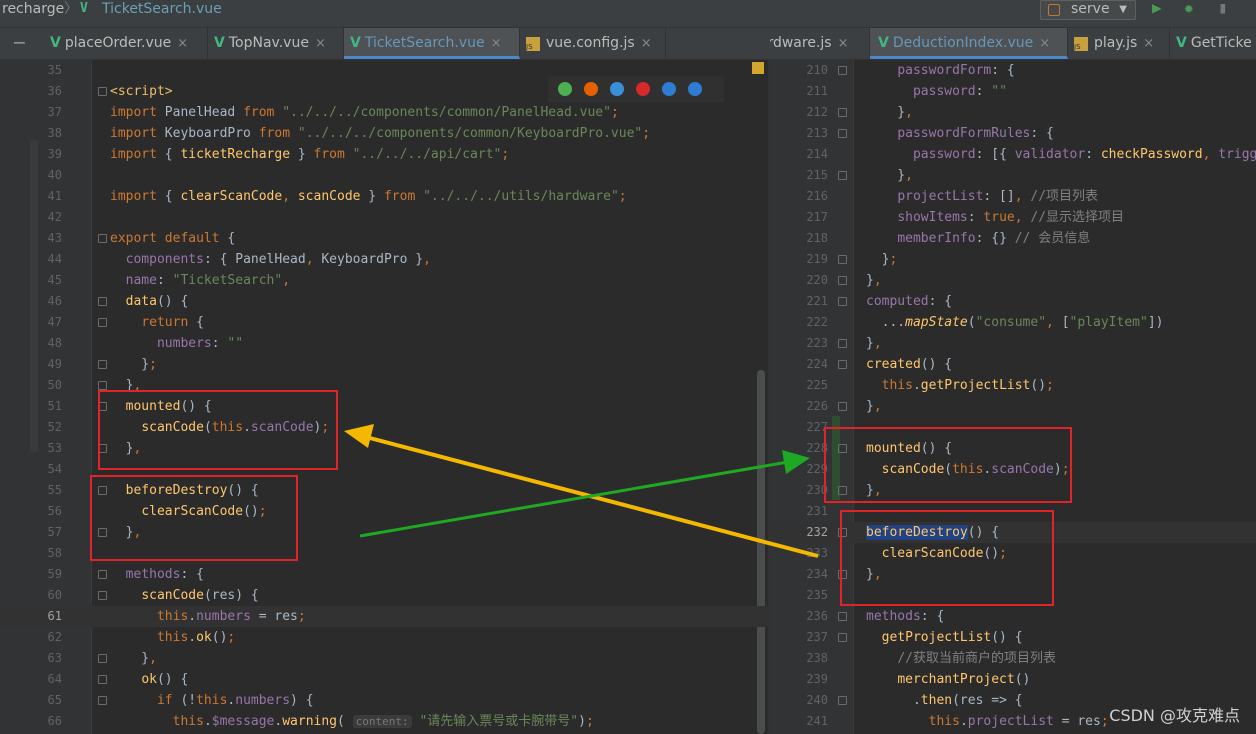 The width and height of the screenshot is (1256, 734). I want to click on annotation-arrows, so click(581, 491).